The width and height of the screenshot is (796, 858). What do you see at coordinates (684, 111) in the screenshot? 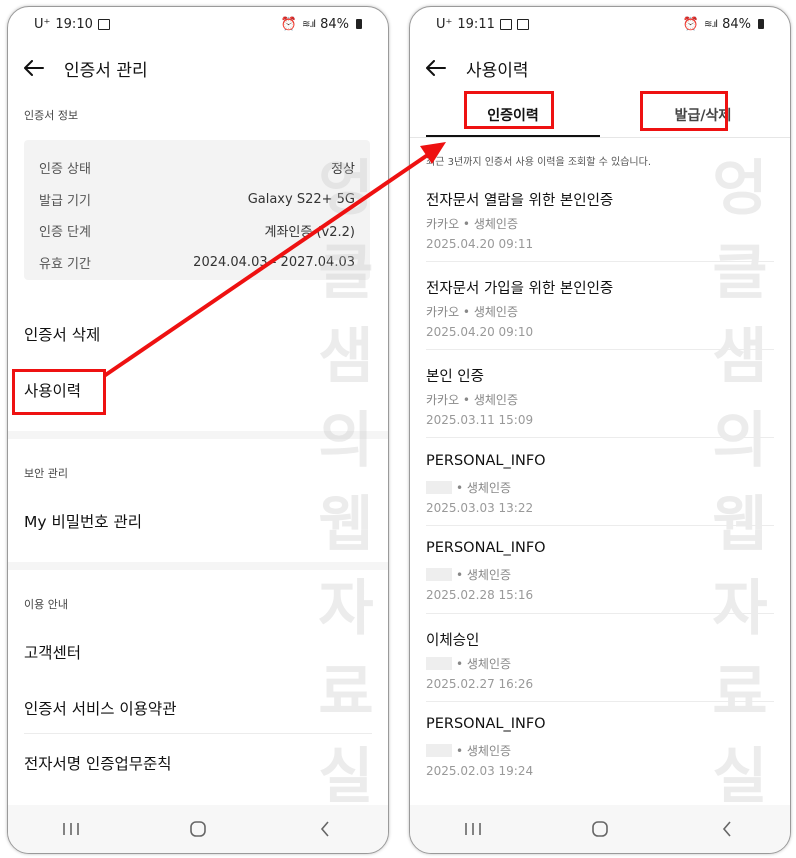
I see `highlight-box-issue-delete` at bounding box center [684, 111].